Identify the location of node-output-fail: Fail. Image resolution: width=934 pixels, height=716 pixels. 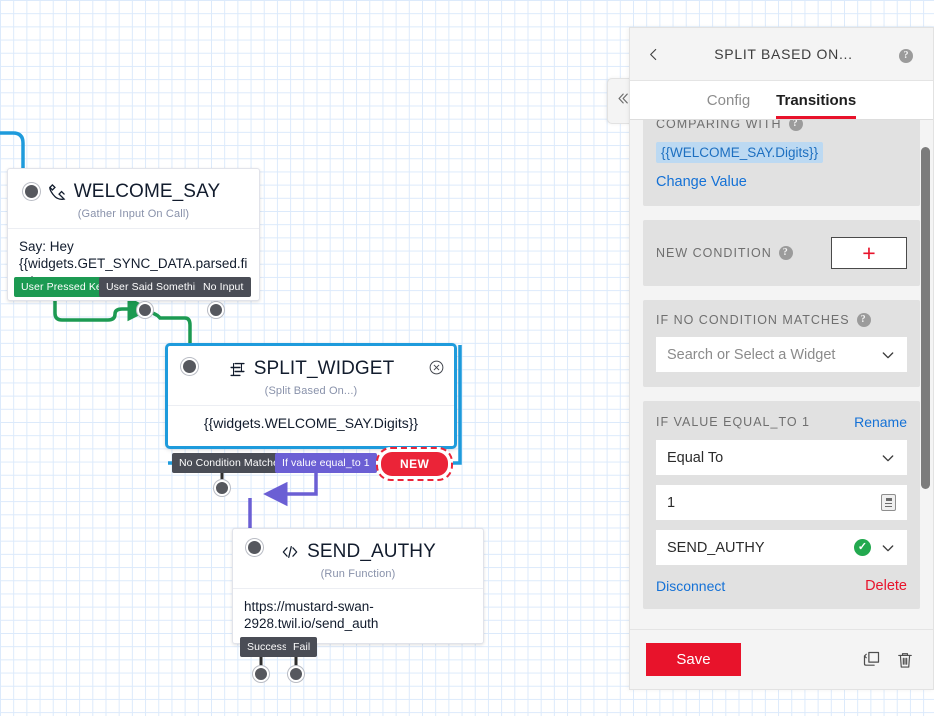
(302, 647).